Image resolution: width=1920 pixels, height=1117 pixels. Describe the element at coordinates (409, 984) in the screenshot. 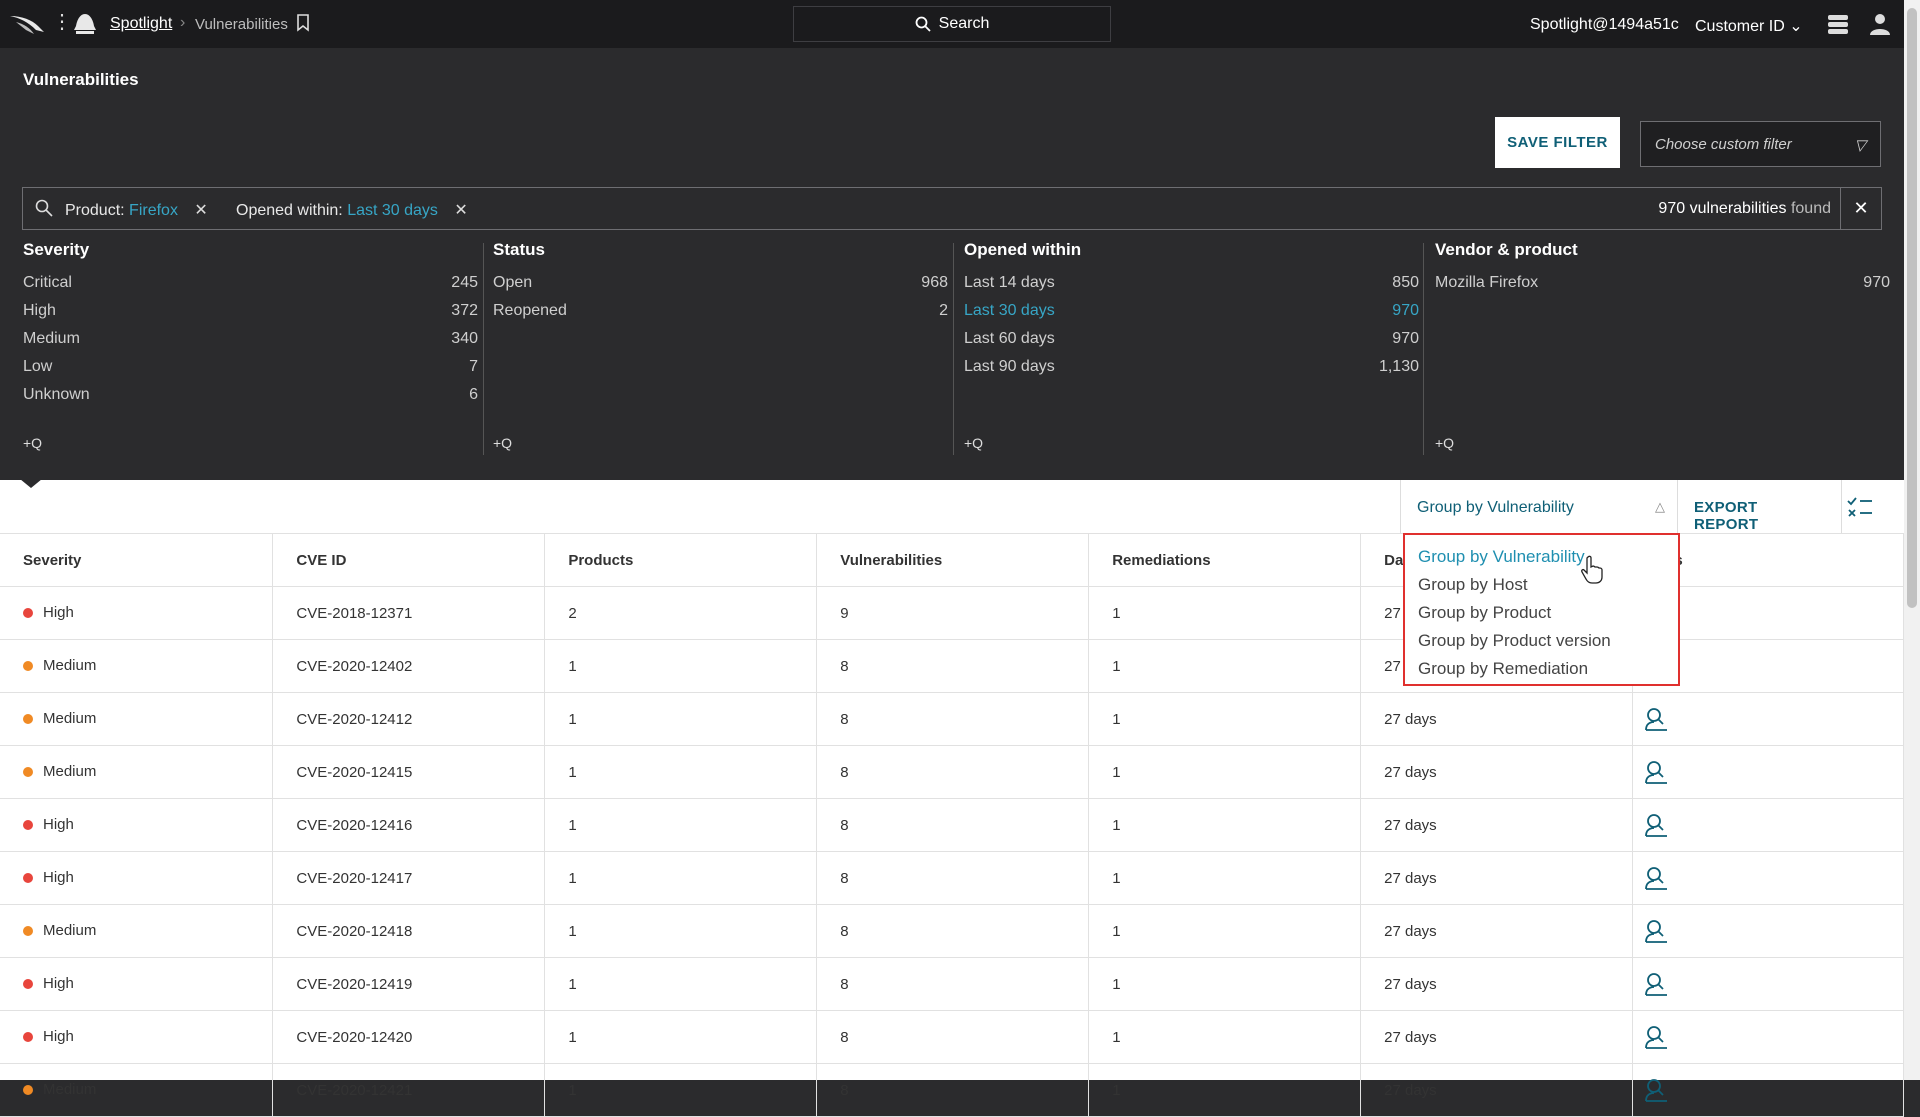

I see `cell-cve-id: CVE-2020-12419` at that location.